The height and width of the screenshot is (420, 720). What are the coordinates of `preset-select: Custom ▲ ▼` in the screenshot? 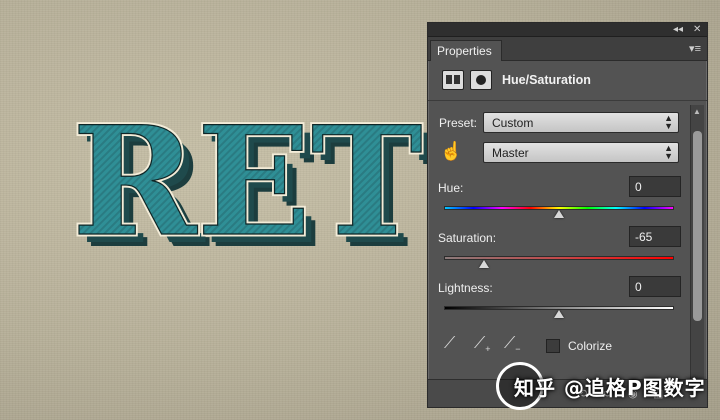 It's located at (581, 122).